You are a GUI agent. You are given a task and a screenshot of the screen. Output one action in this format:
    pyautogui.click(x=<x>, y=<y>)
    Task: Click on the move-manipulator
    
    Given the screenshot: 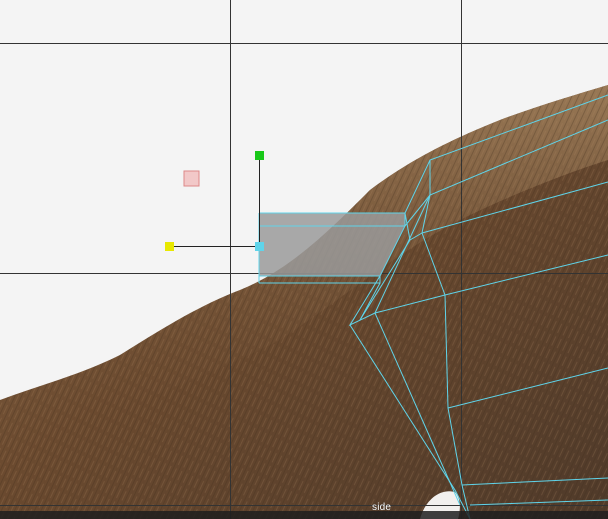 What is the action you would take?
    pyautogui.click(x=214, y=201)
    